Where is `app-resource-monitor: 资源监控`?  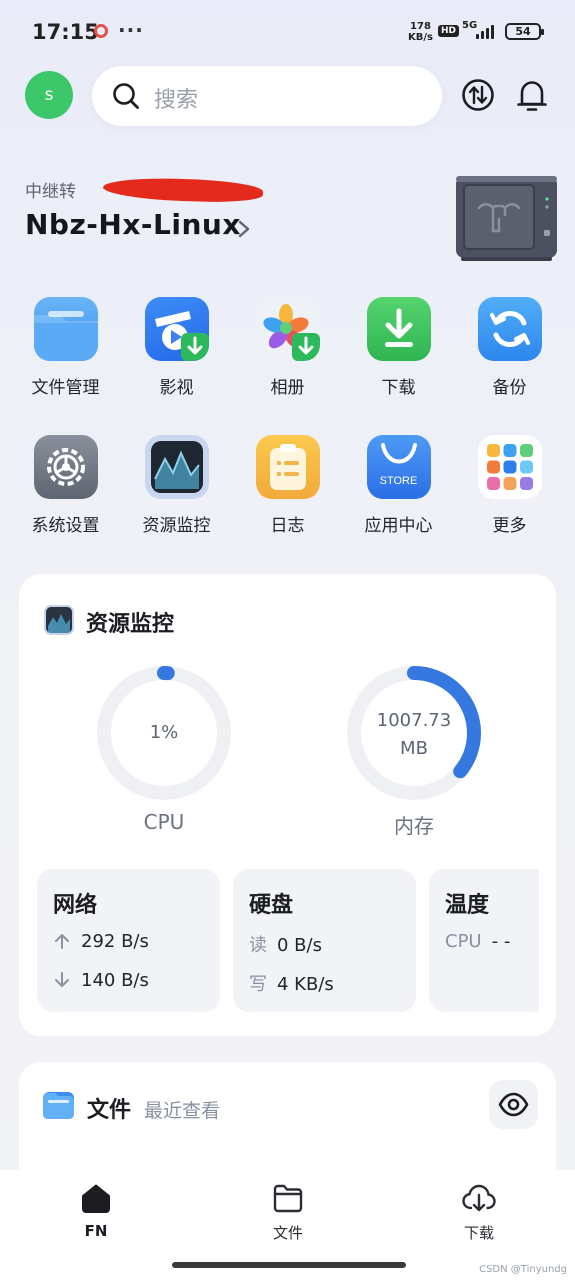
app-resource-monitor: 资源监控 is located at coordinates (176, 504).